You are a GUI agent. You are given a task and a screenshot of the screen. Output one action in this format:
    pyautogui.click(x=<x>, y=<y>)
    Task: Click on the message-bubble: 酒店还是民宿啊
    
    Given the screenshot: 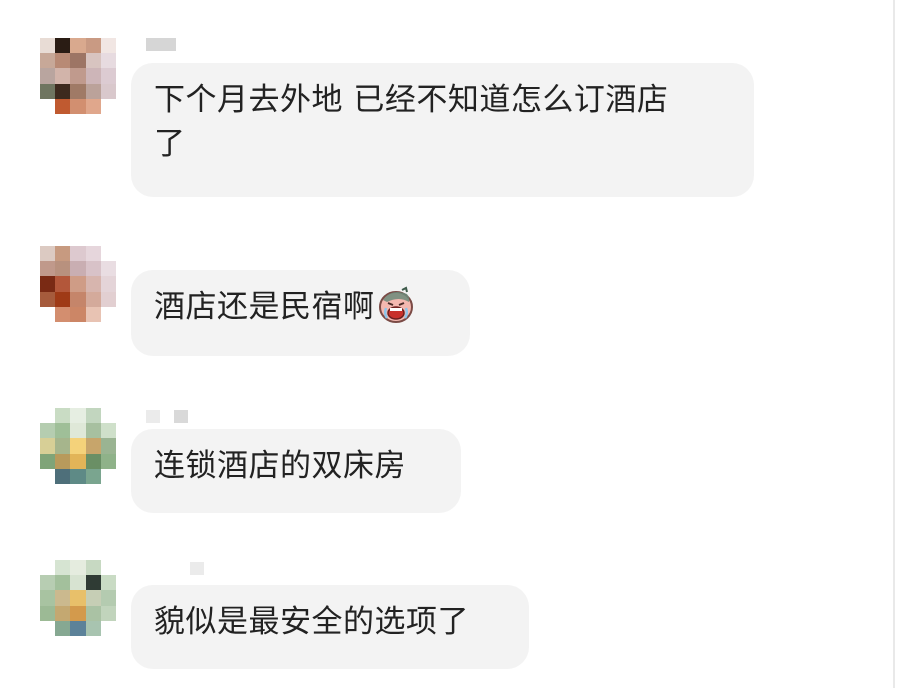 What is the action you would take?
    pyautogui.click(x=300, y=313)
    